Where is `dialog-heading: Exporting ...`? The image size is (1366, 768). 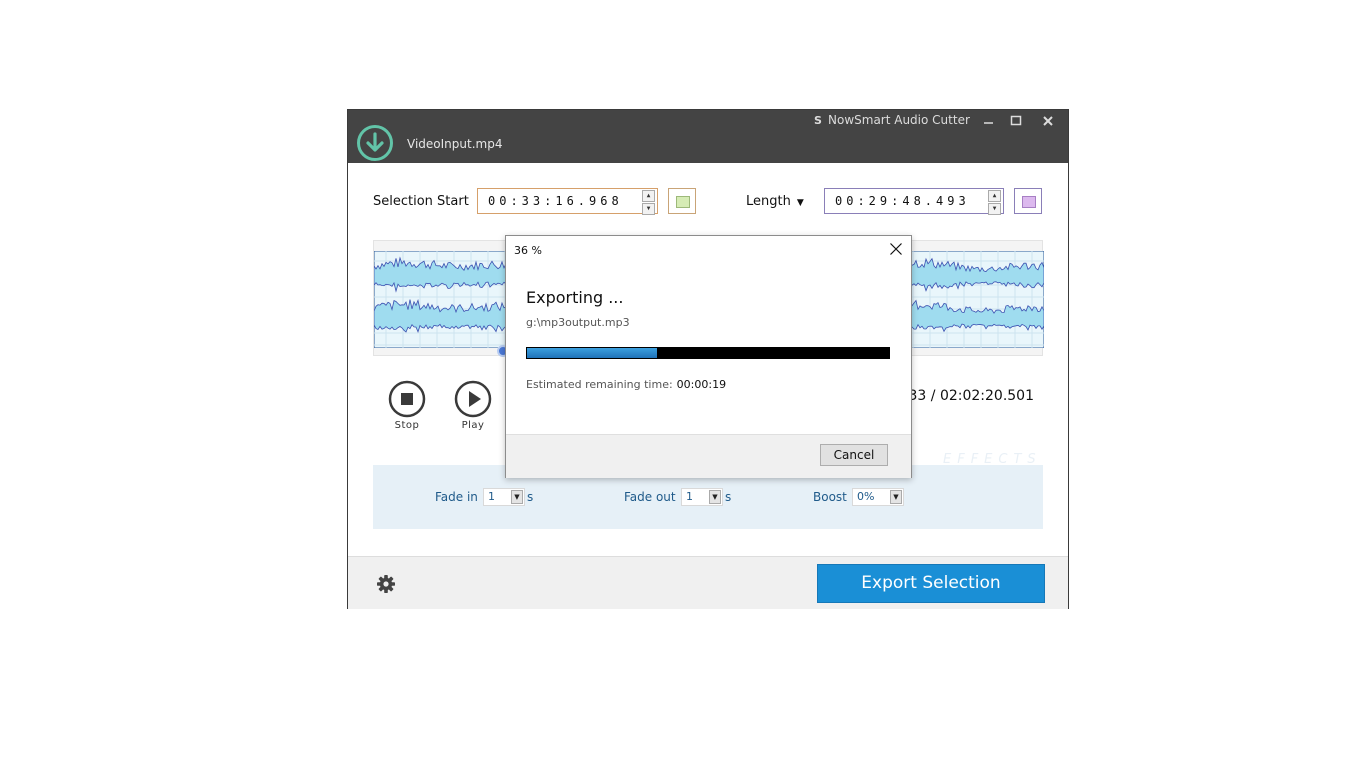
dialog-heading: Exporting ... is located at coordinates (575, 297).